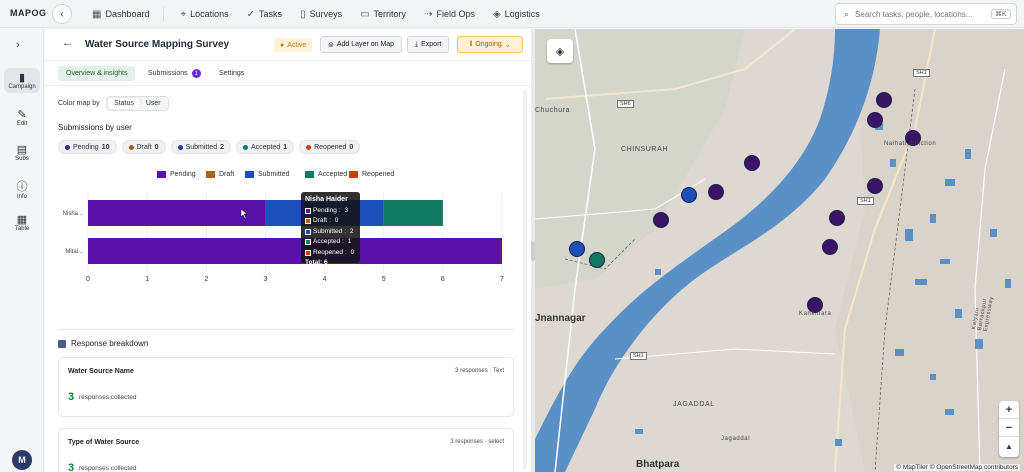 The width and height of the screenshot is (1024, 472). Describe the element at coordinates (502, 279) in the screenshot. I see `x-tick-label: 7` at that location.